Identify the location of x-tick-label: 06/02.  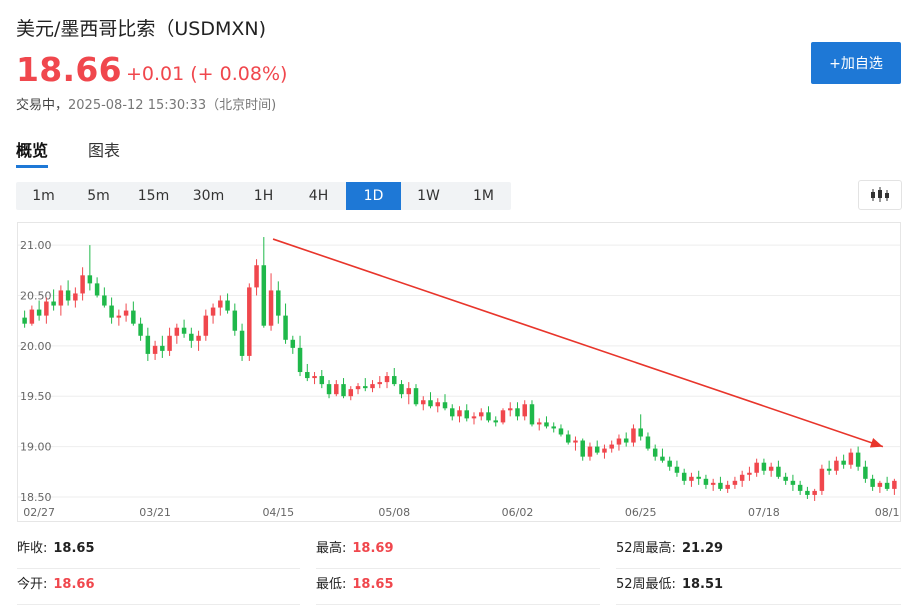
(518, 512).